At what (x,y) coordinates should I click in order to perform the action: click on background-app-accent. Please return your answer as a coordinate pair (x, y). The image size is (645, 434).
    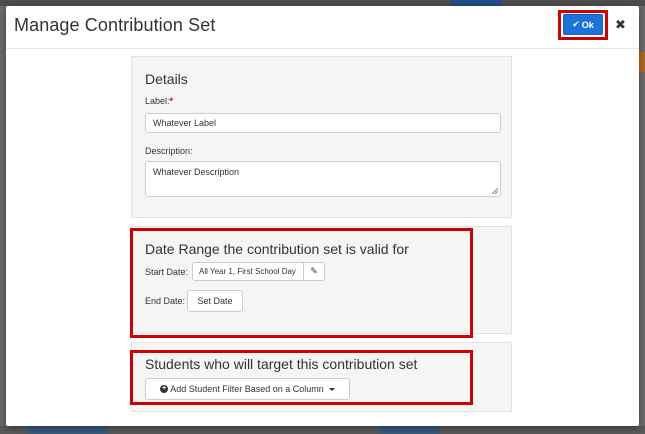
    Looking at the image, I should click on (641, 62).